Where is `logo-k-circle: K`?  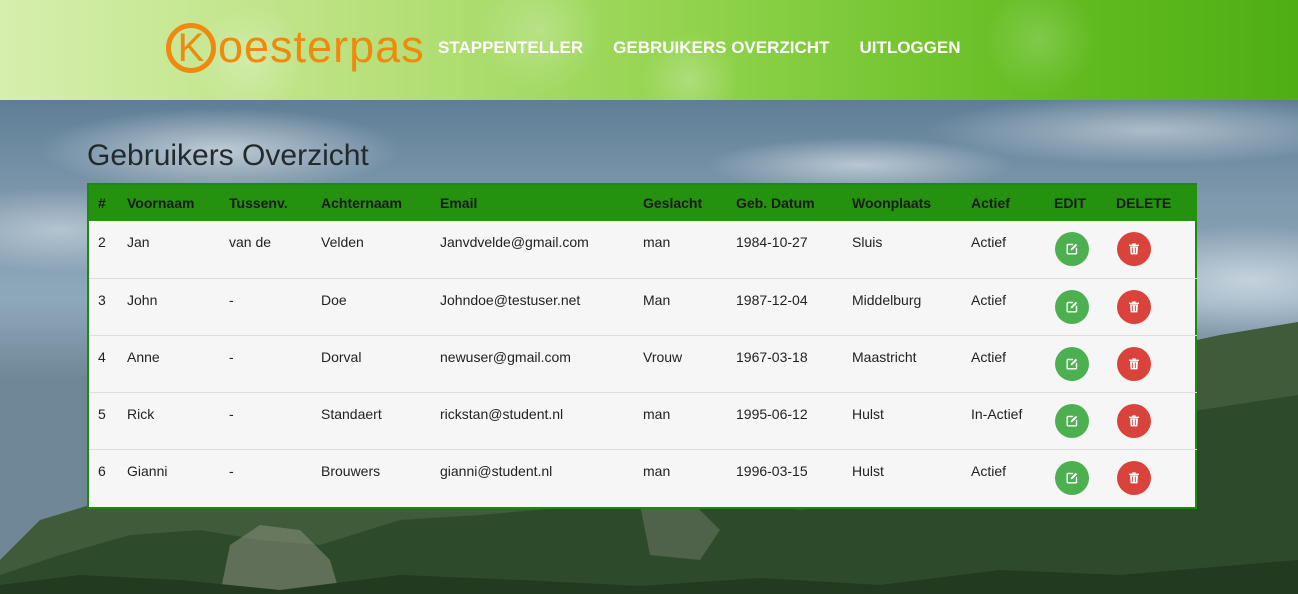 logo-k-circle: K is located at coordinates (191, 48).